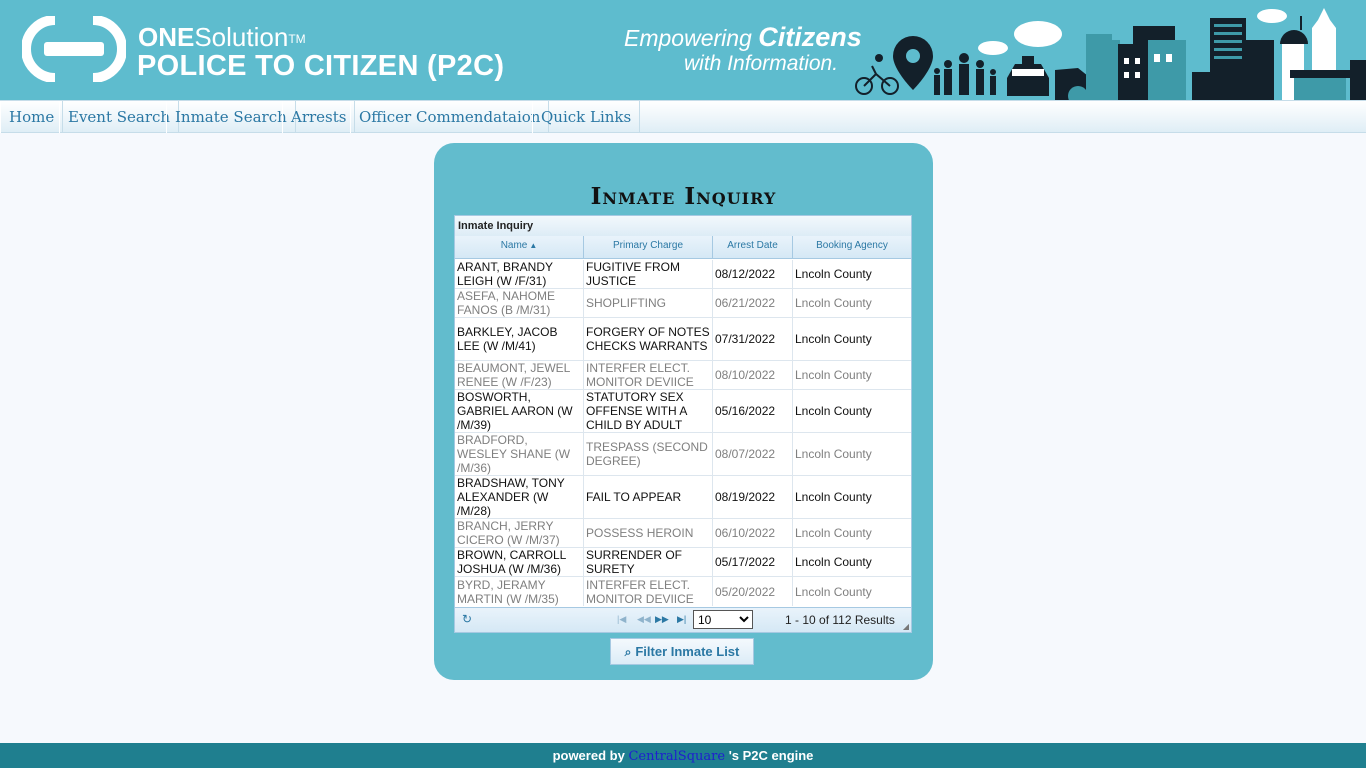 The image size is (1366, 768). Describe the element at coordinates (683, 226) in the screenshot. I see `grid-caption: Inmate Inquiry` at that location.